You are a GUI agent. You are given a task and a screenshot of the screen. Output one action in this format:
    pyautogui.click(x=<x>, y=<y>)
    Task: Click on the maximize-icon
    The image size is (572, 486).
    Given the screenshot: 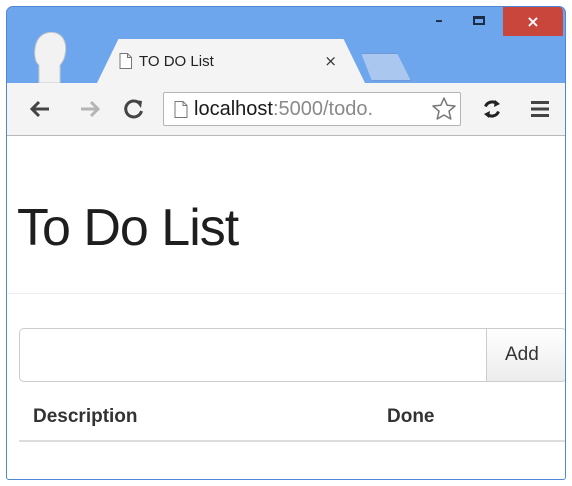 What is the action you would take?
    pyautogui.click(x=479, y=20)
    